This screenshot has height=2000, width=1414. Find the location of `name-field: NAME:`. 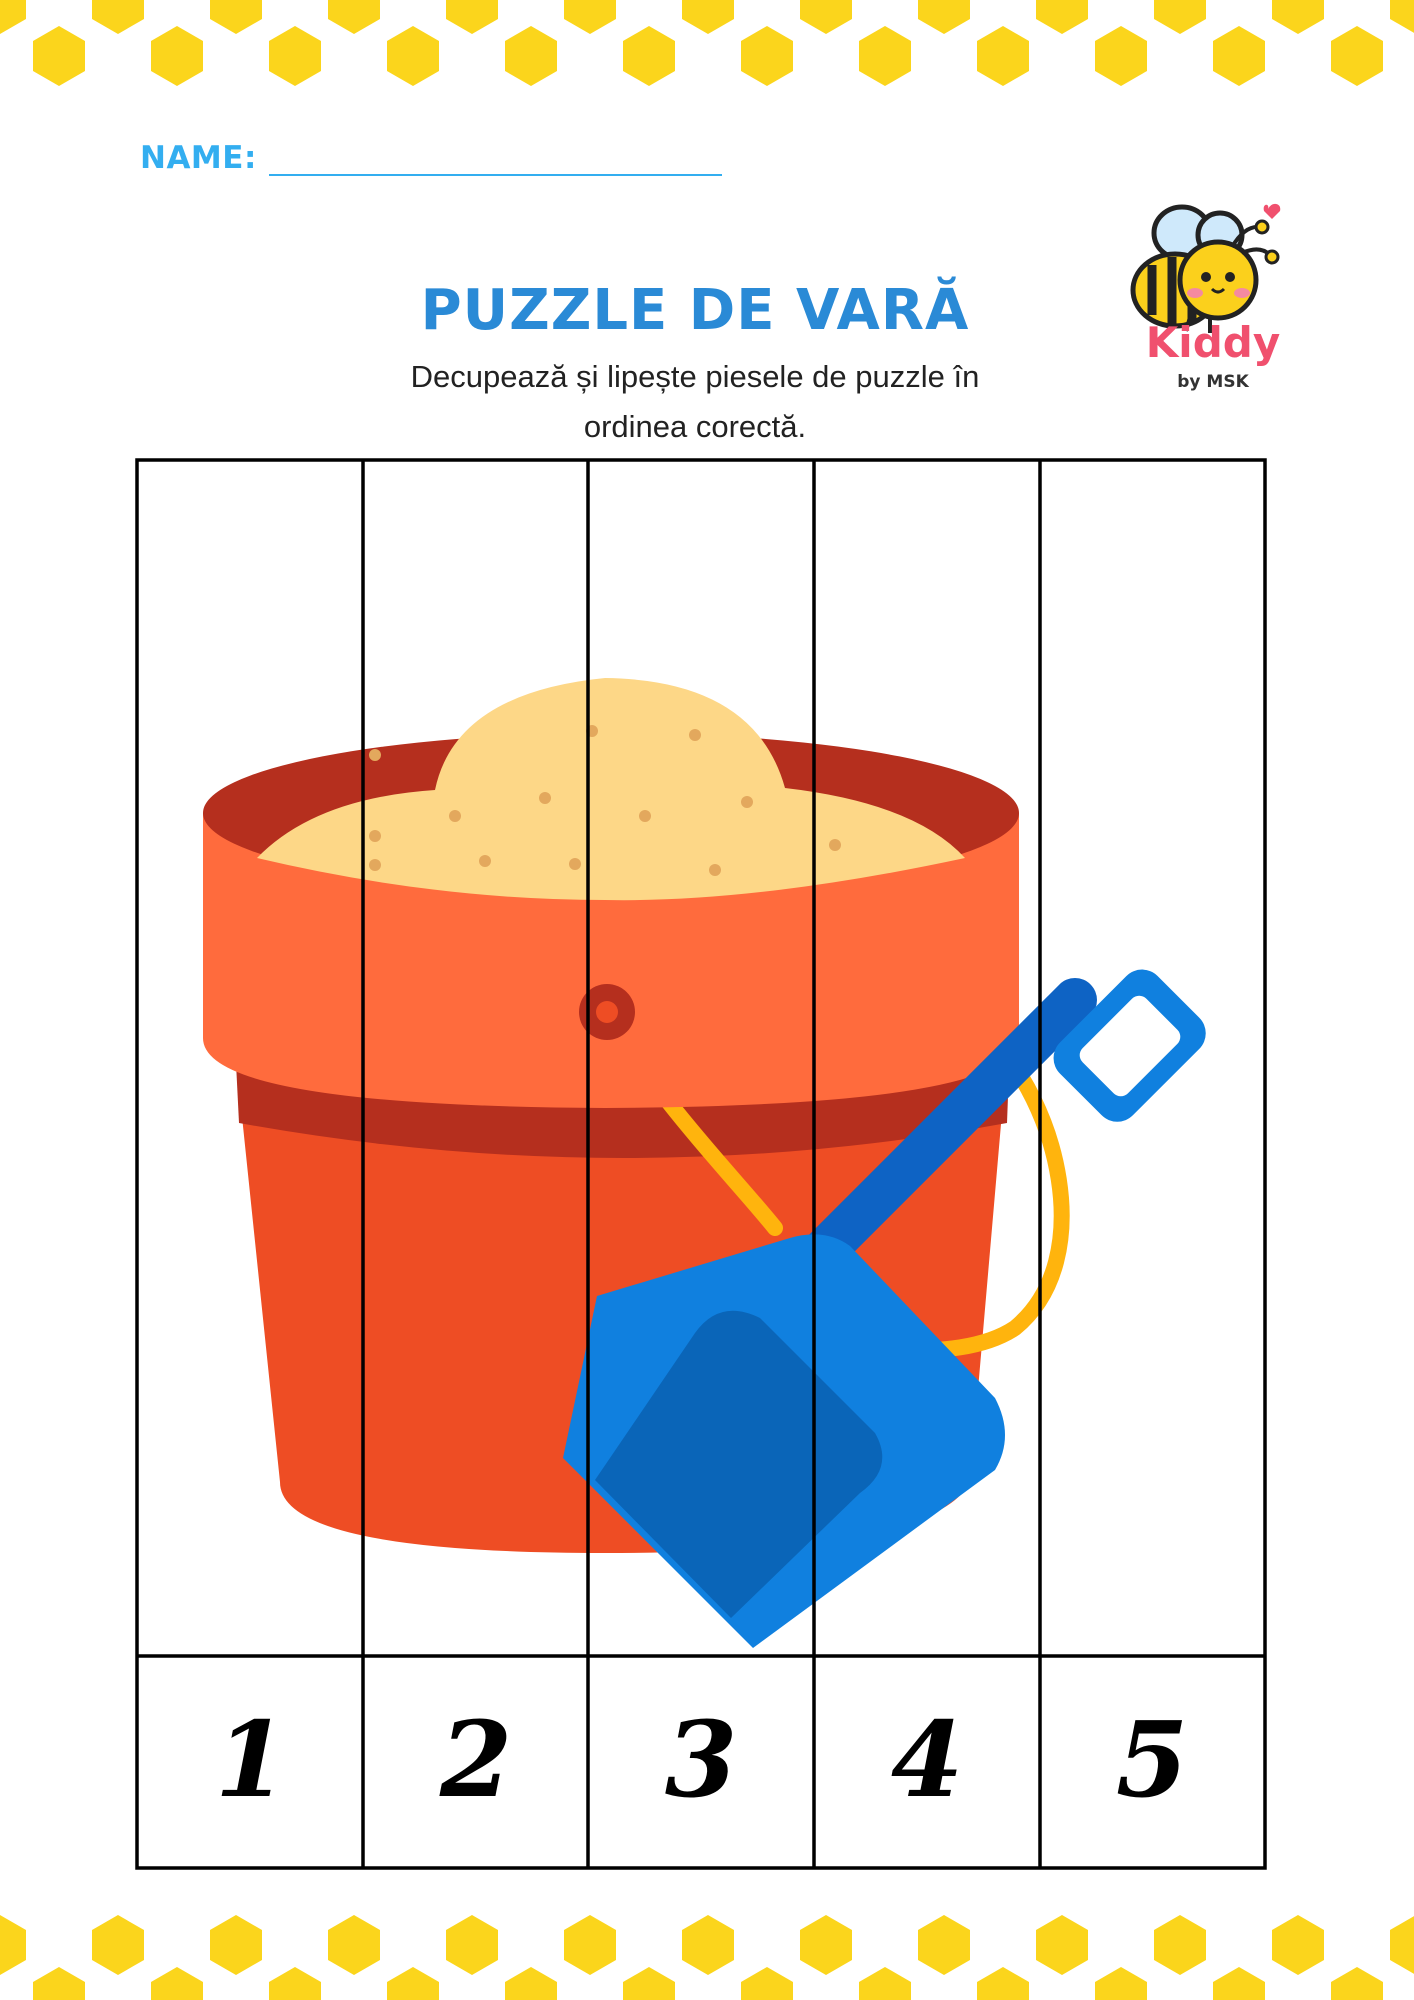

name-field: NAME: is located at coordinates (431, 157).